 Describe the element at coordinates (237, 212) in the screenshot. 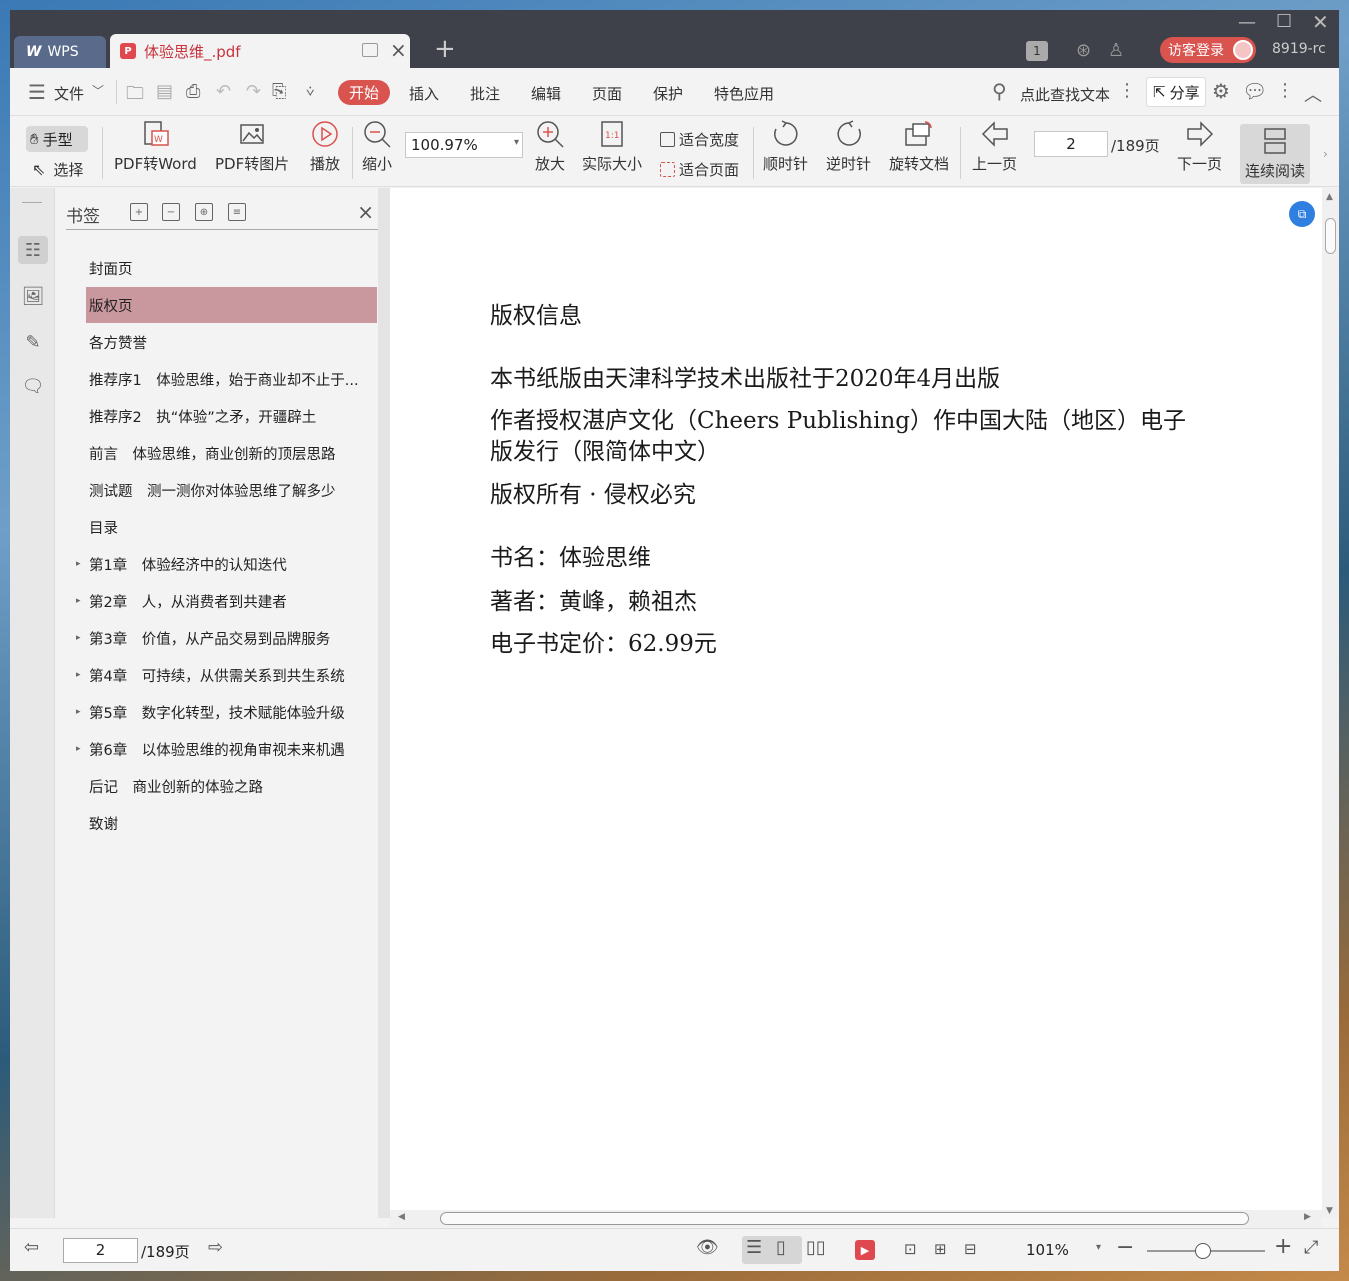

I see `bookmark-settings-icon: ≡` at that location.